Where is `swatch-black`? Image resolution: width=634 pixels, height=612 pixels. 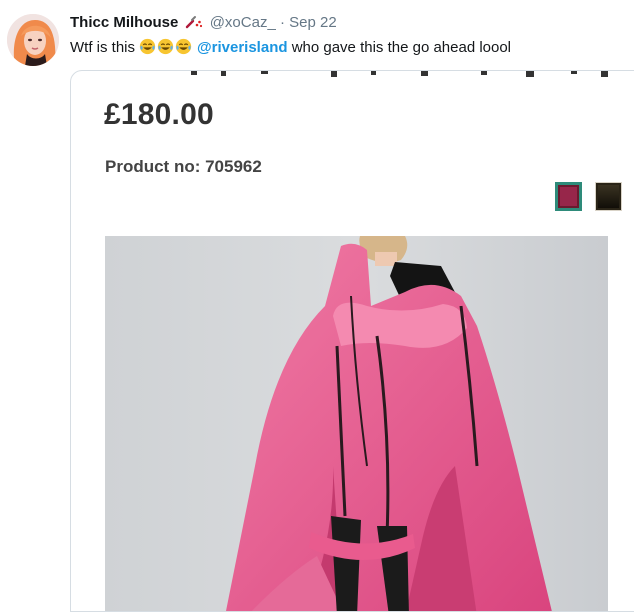 swatch-black is located at coordinates (608, 196).